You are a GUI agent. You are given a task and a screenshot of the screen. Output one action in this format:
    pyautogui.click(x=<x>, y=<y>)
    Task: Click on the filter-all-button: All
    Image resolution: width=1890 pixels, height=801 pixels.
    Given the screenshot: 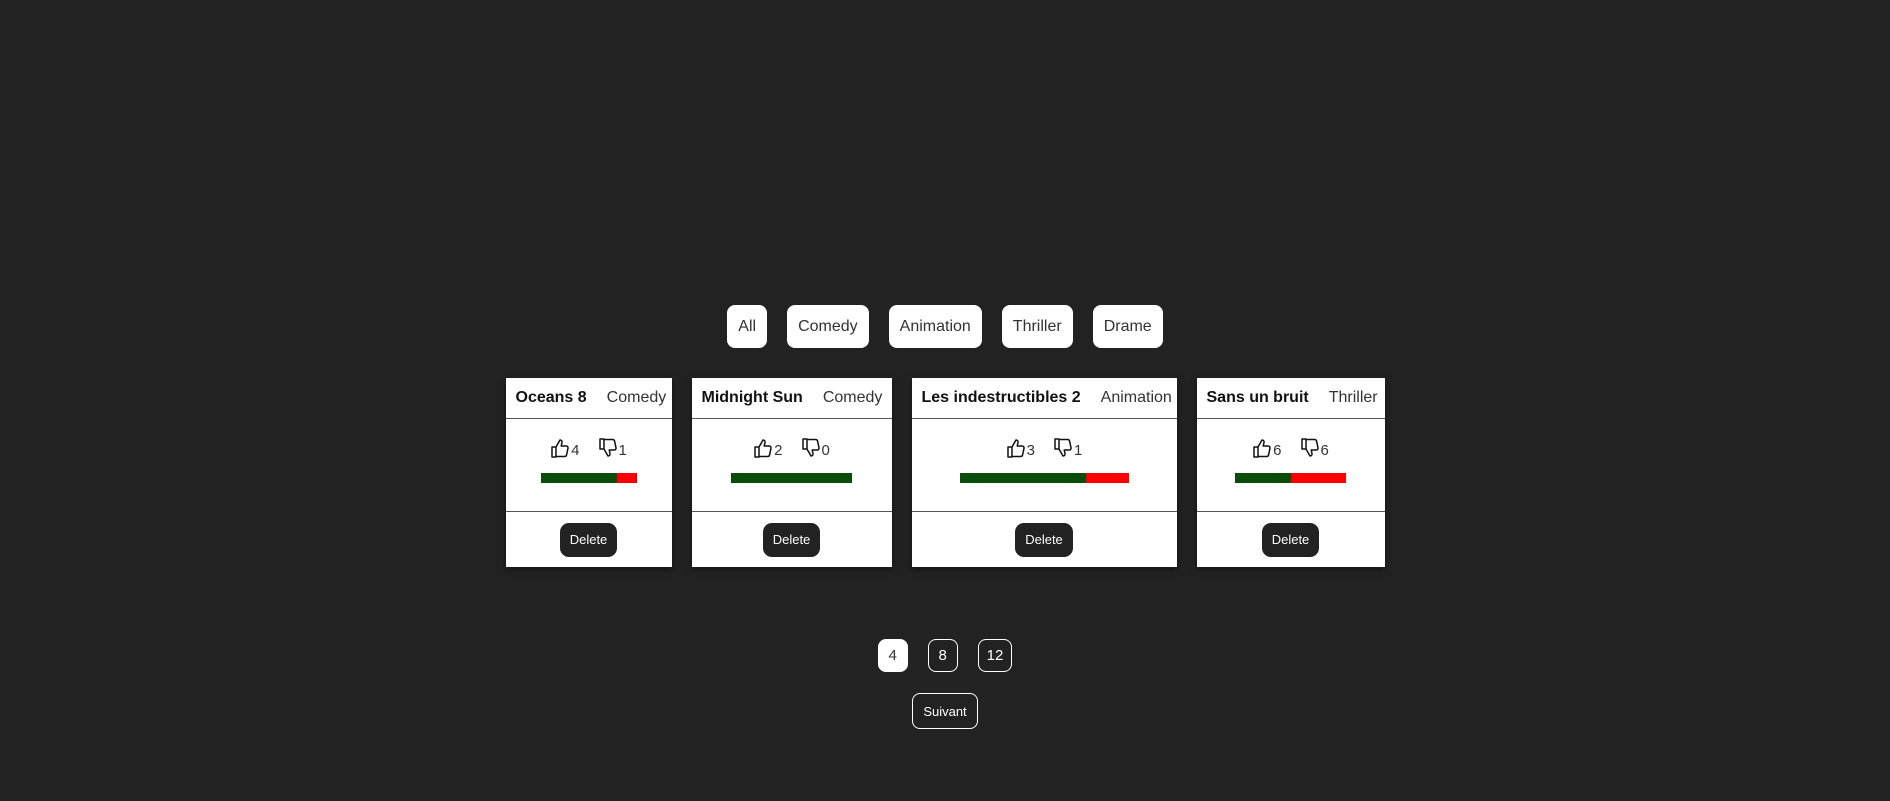 What is the action you would take?
    pyautogui.click(x=747, y=326)
    